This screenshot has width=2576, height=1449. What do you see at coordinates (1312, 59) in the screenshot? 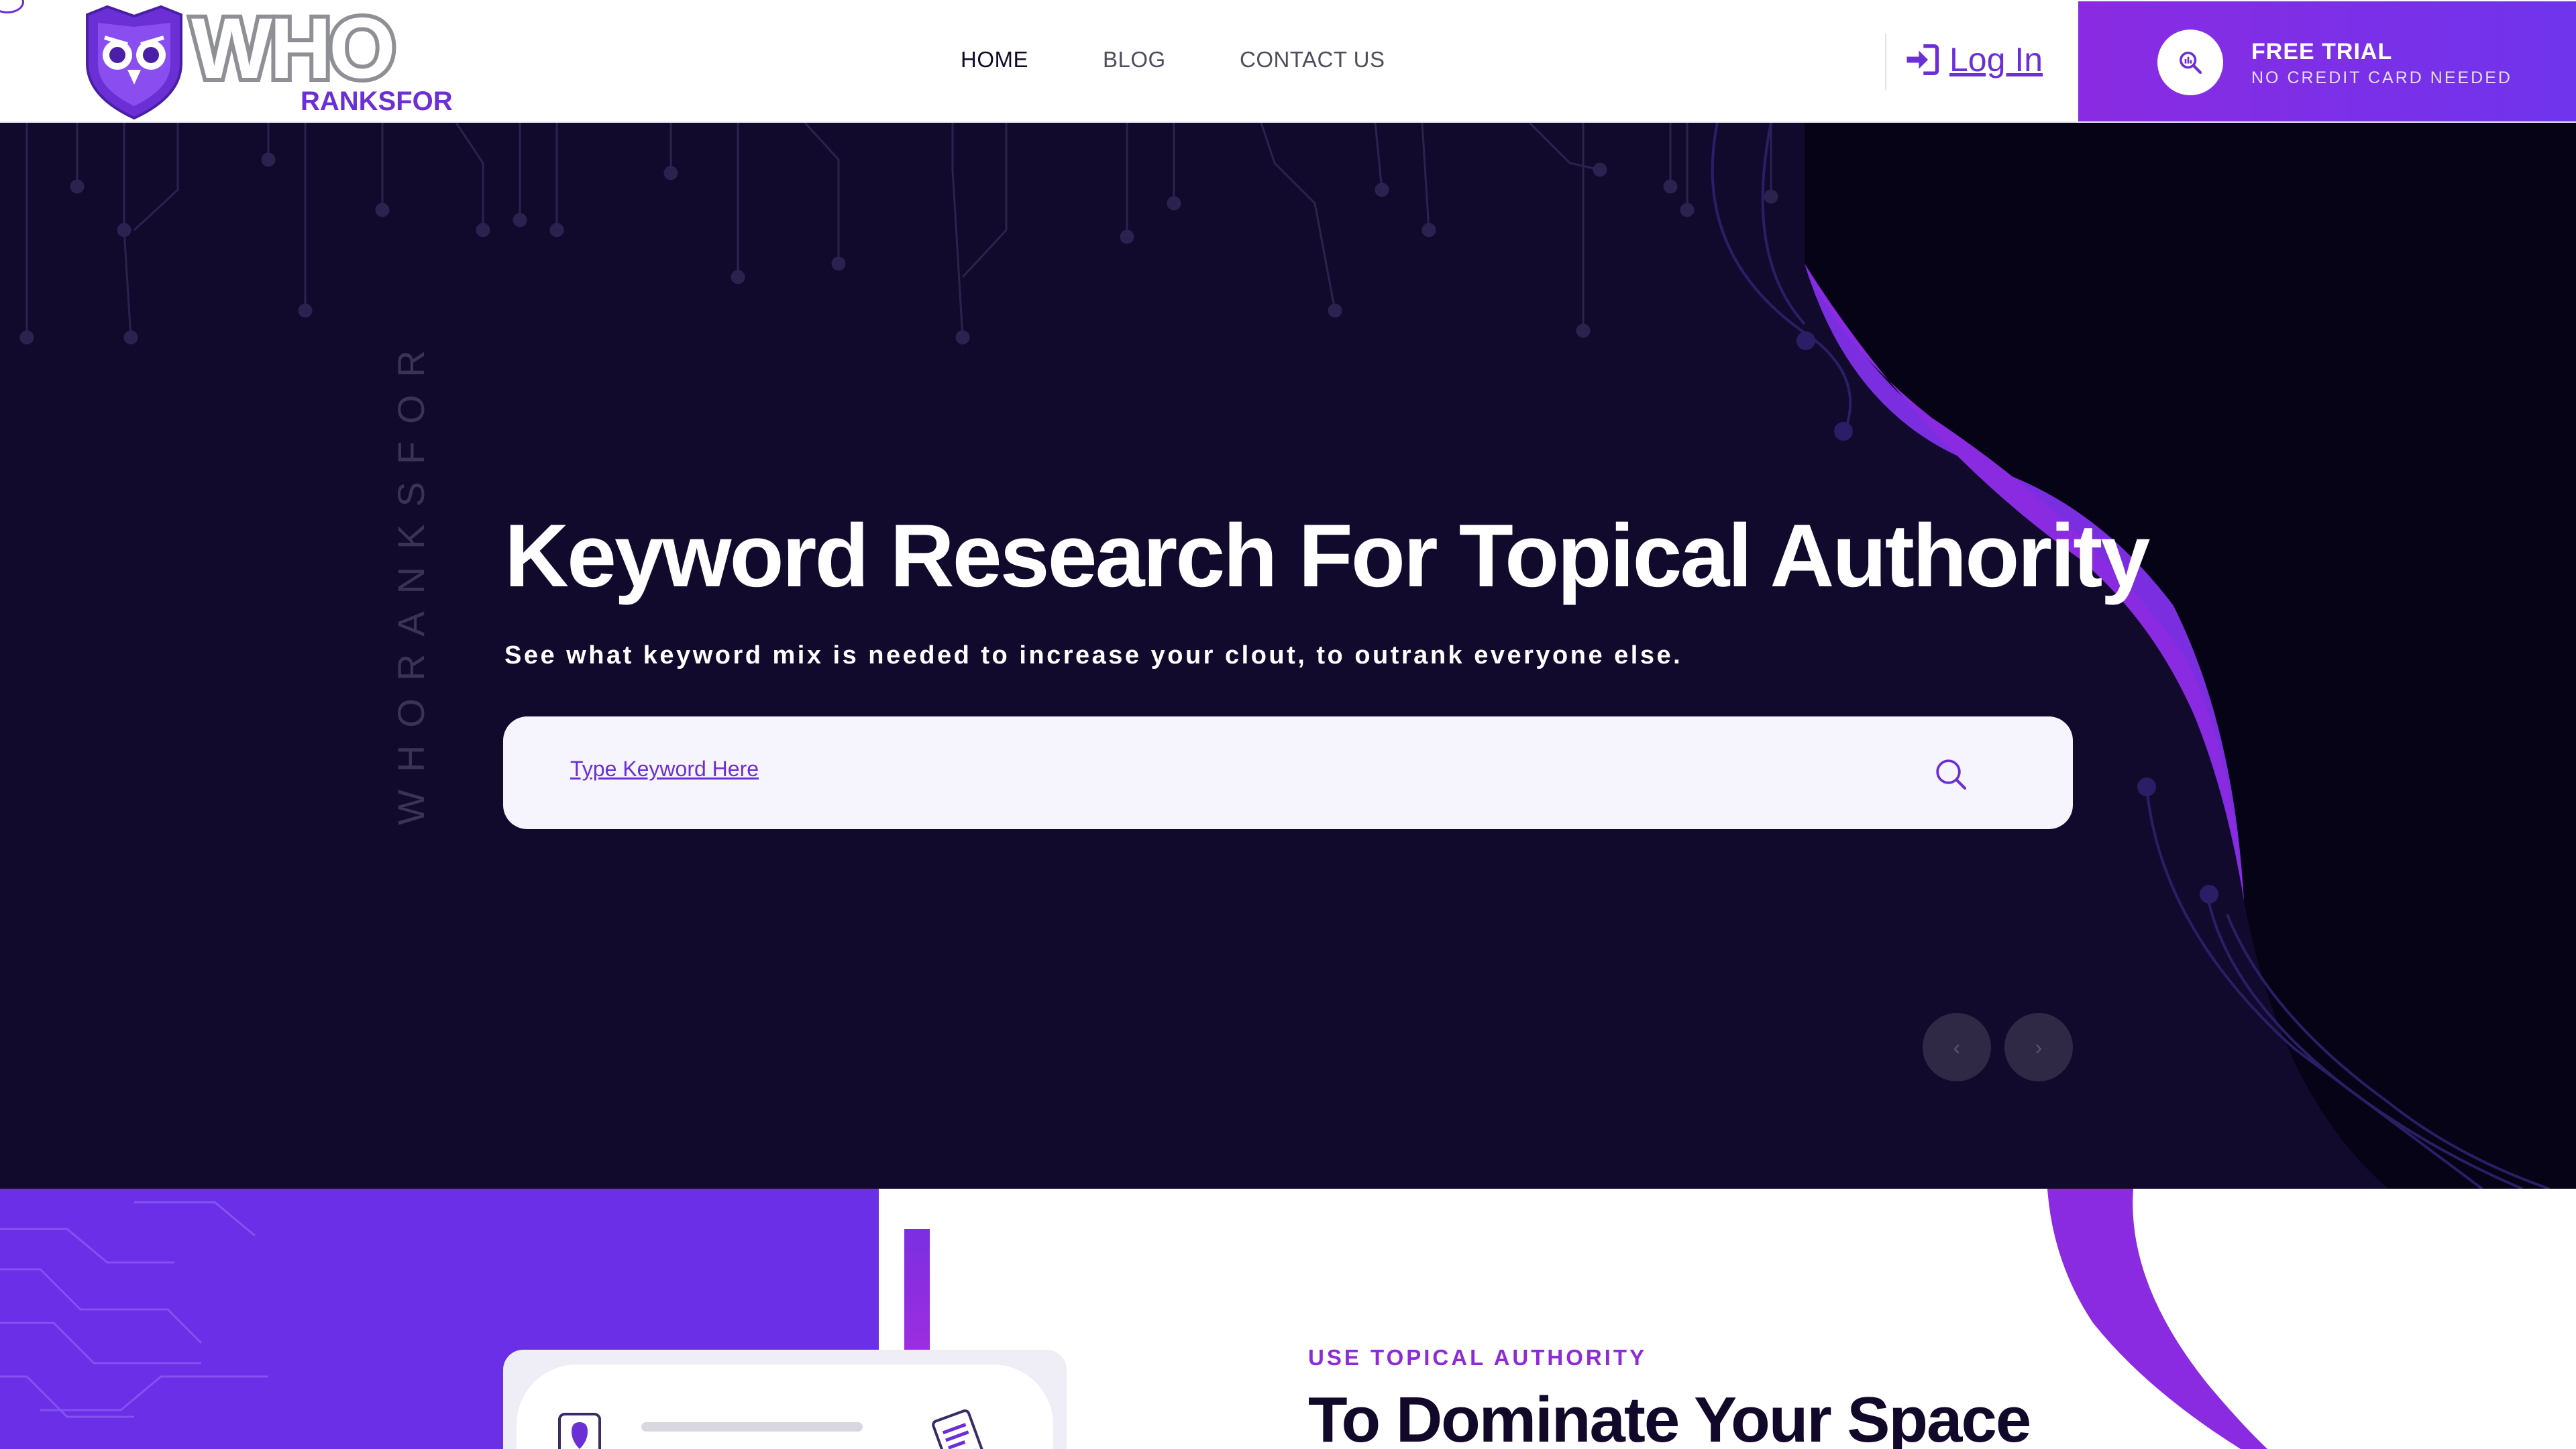
I see `nav-item-contact-us: CONTACT US` at bounding box center [1312, 59].